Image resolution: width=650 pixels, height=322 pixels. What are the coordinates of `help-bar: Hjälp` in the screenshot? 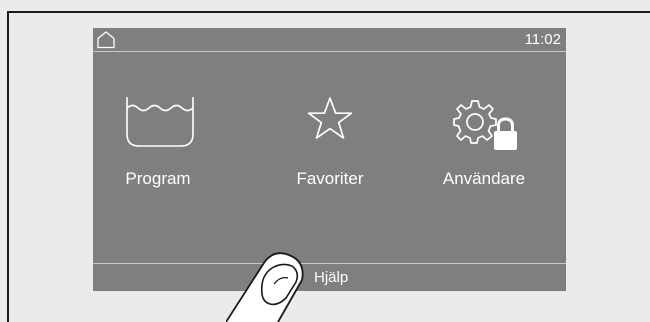 It's located at (329, 277).